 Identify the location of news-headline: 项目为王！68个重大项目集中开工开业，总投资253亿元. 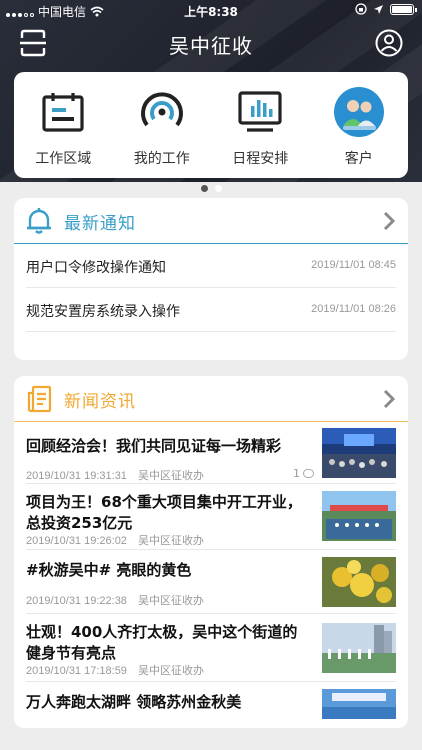
(164, 512).